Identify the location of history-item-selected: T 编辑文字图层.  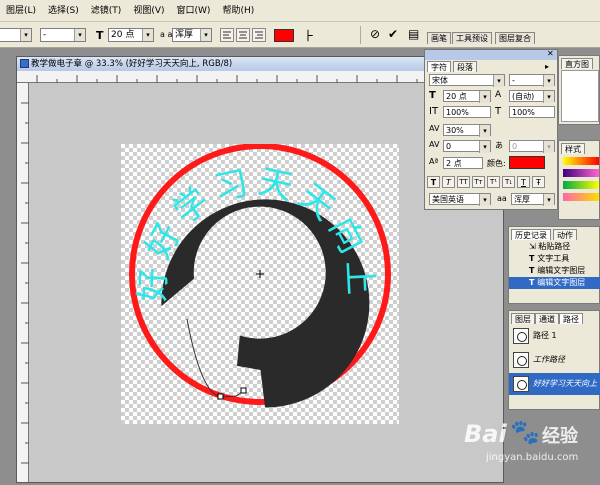
(554, 283).